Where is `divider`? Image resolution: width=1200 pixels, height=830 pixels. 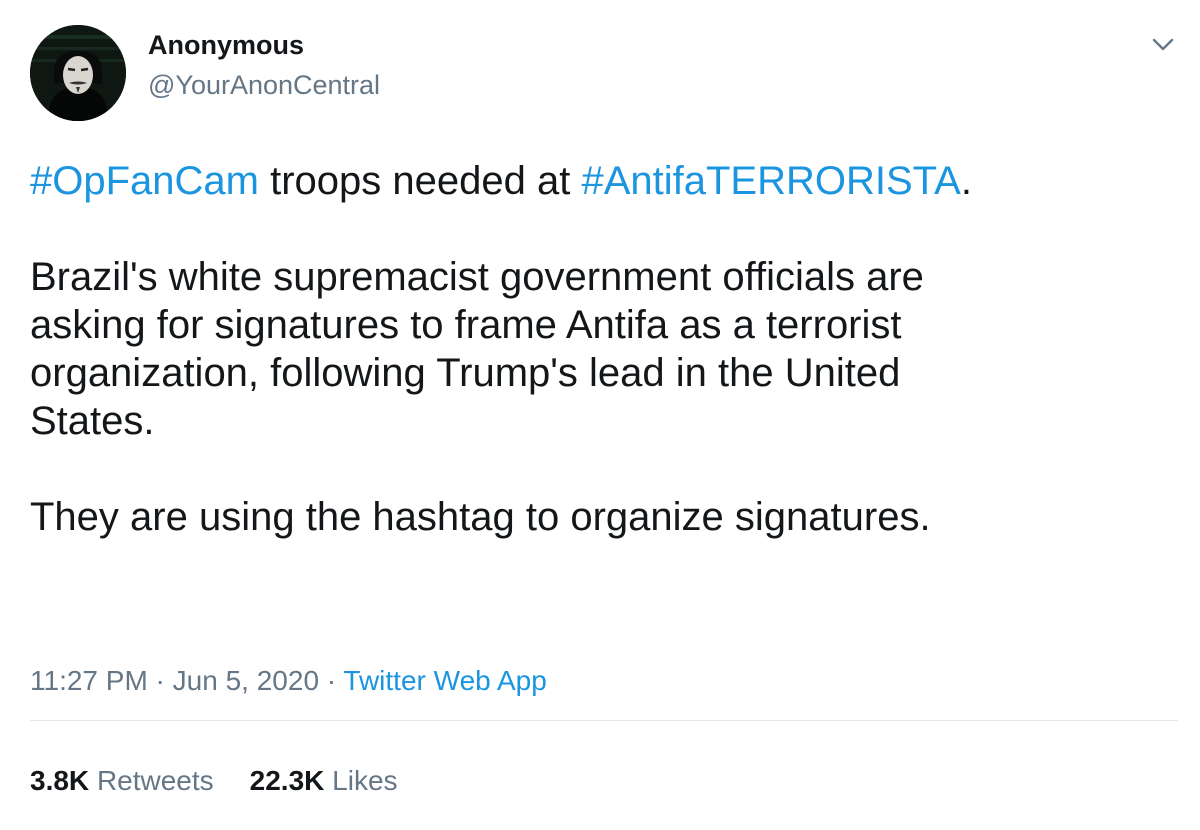 divider is located at coordinates (604, 720).